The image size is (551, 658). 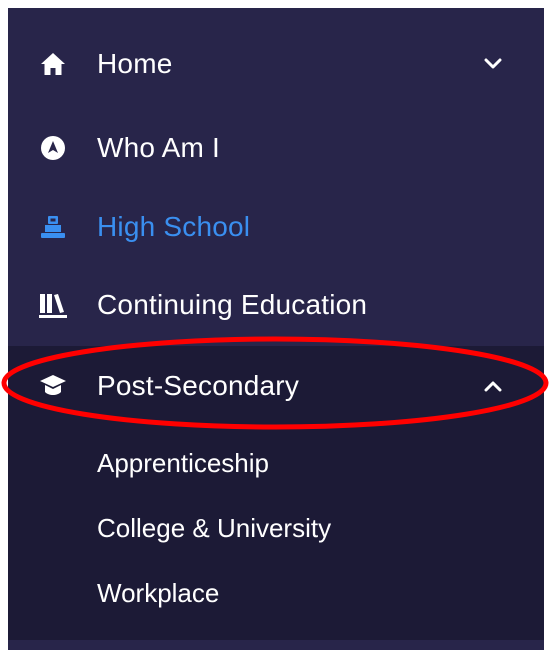 What do you see at coordinates (135, 63) in the screenshot?
I see `nav-item-label: Home` at bounding box center [135, 63].